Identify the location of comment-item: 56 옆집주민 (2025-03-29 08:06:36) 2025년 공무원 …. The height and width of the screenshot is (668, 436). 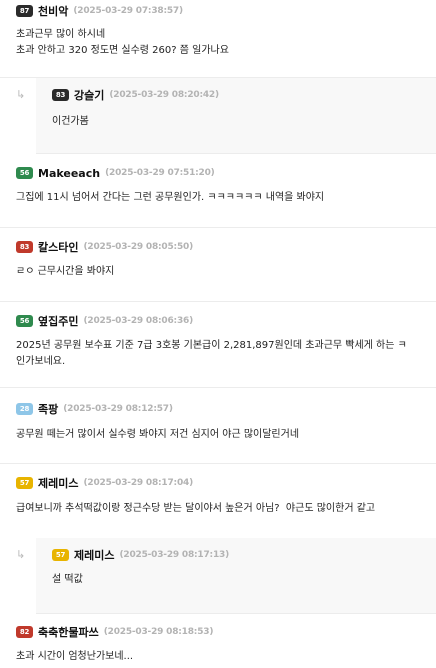
(218, 345).